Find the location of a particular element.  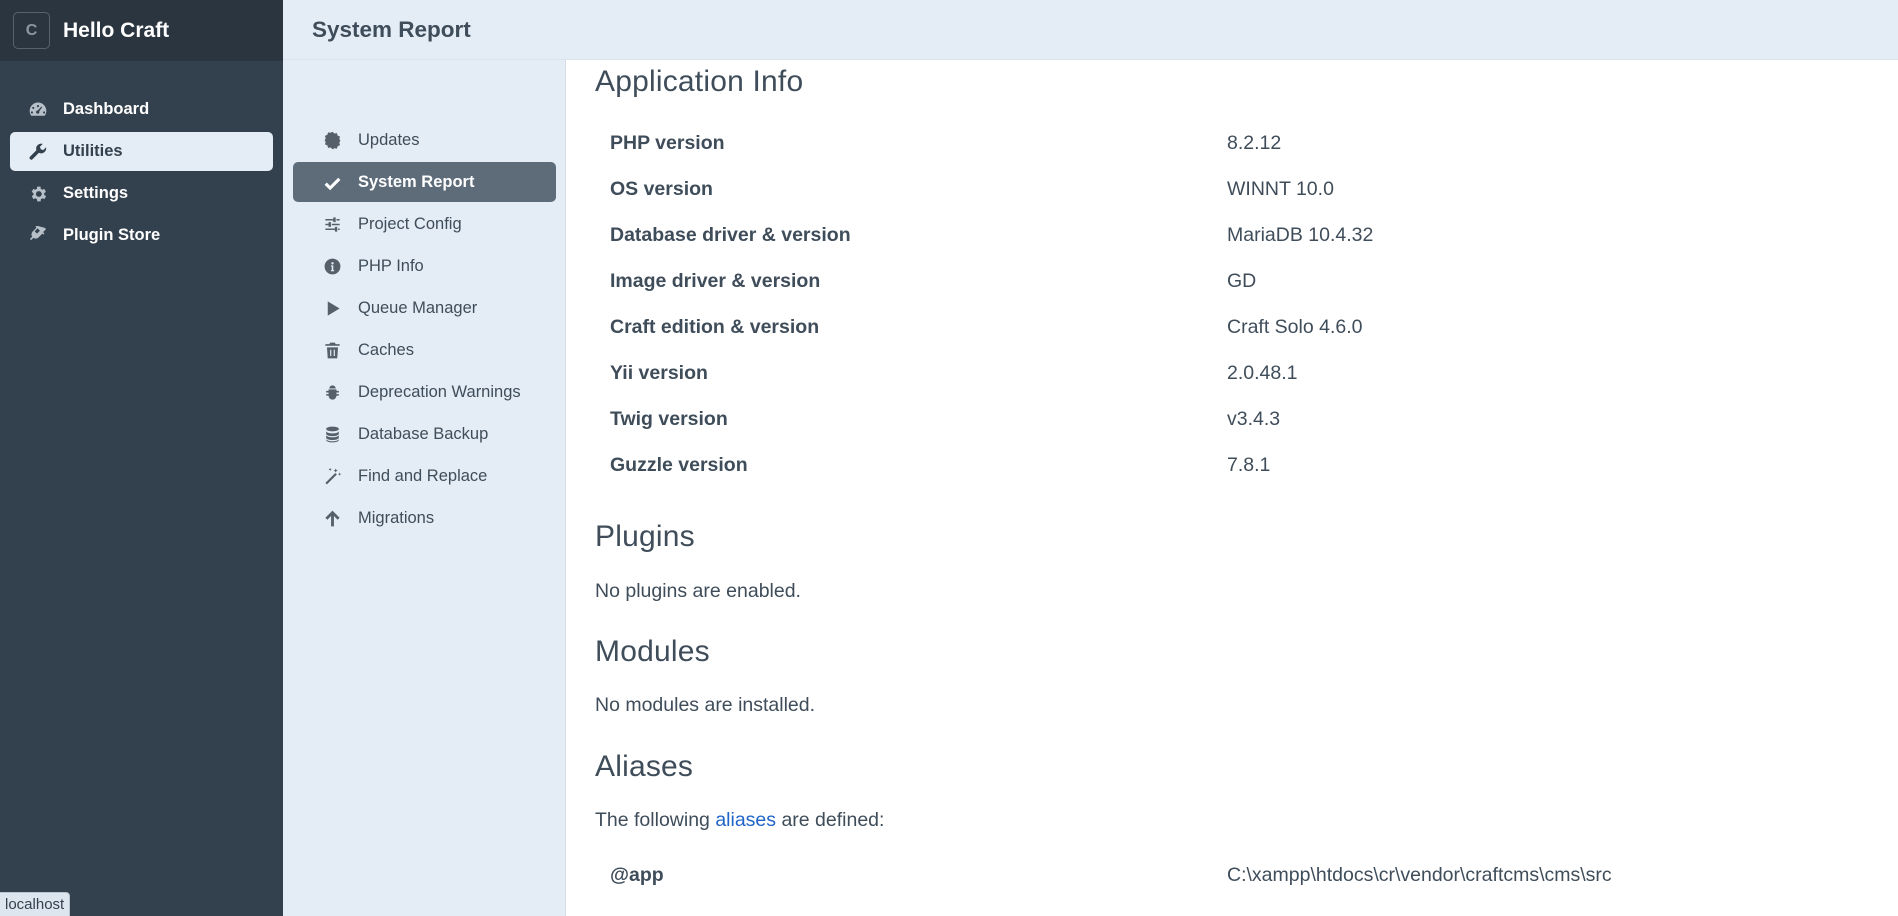

row-value: GD is located at coordinates (1242, 280).